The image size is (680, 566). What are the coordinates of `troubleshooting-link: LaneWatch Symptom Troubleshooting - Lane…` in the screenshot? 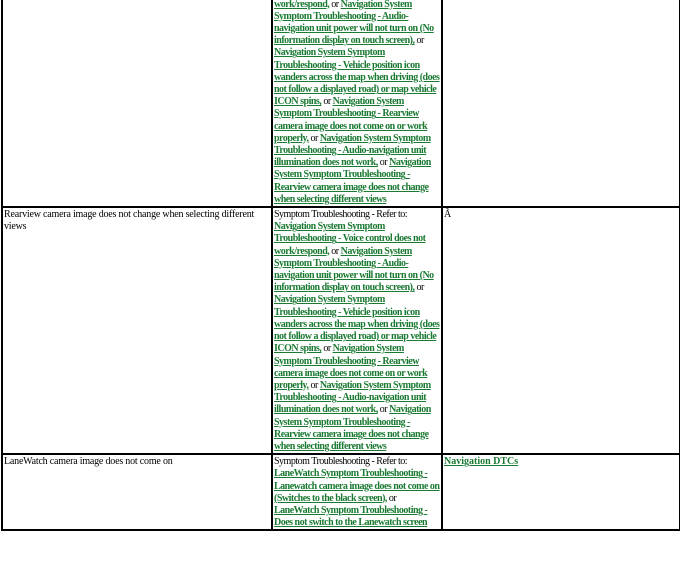 It's located at (357, 485).